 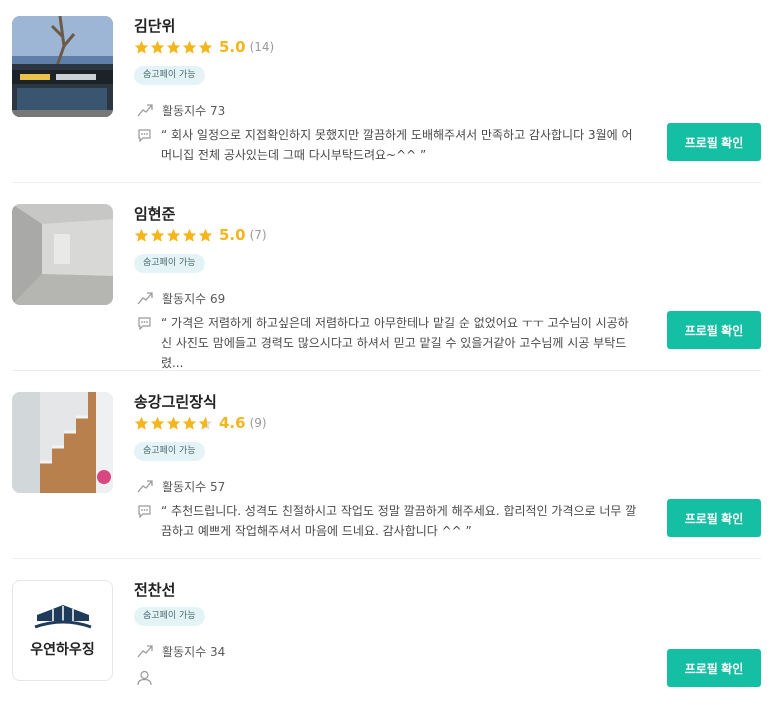 I want to click on rating-score: 4.6, so click(x=232, y=423).